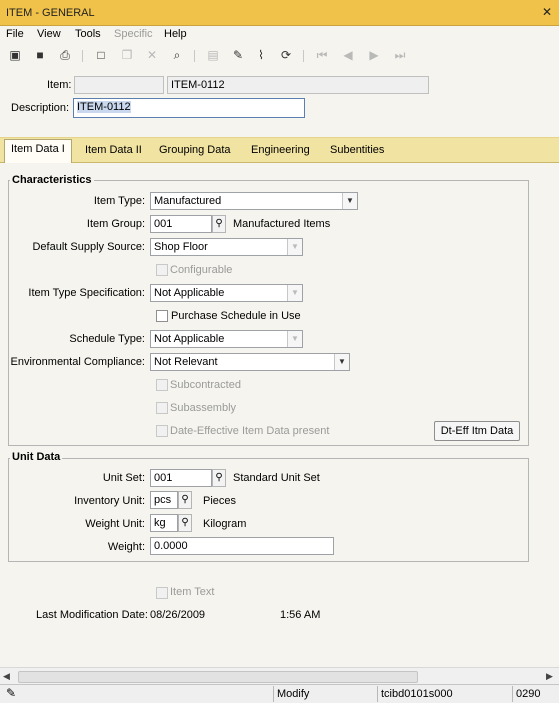  I want to click on status-mode: Modify, so click(325, 694).